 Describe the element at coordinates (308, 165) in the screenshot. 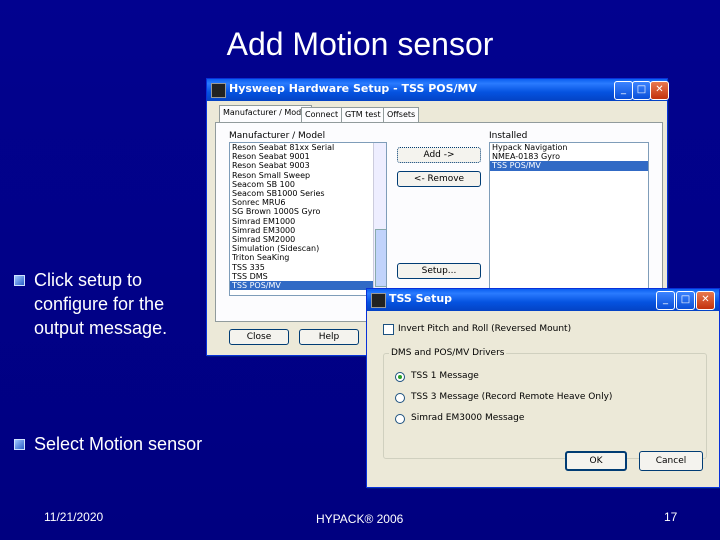

I see `list-item: Reson Seabat 9003` at that location.